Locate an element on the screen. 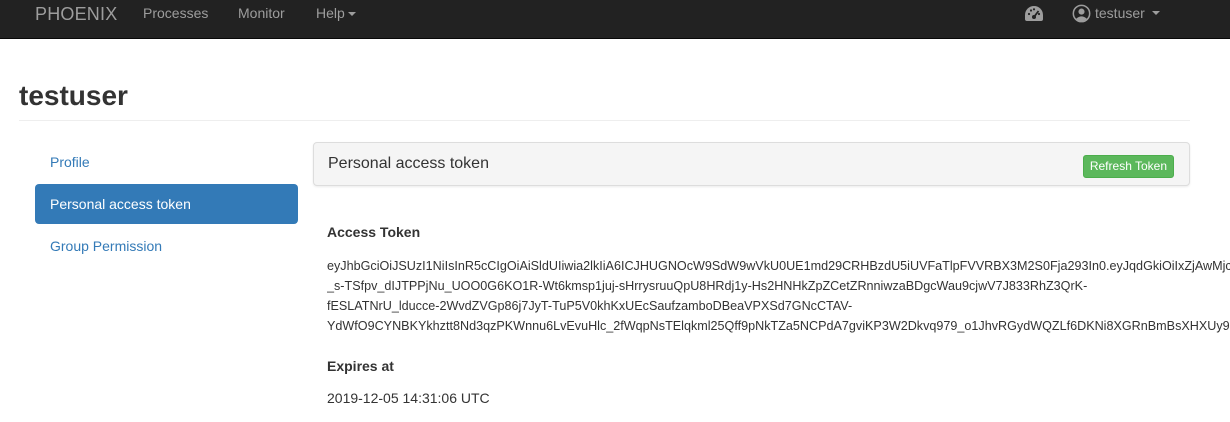  username-label: testuser is located at coordinates (1120, 13).